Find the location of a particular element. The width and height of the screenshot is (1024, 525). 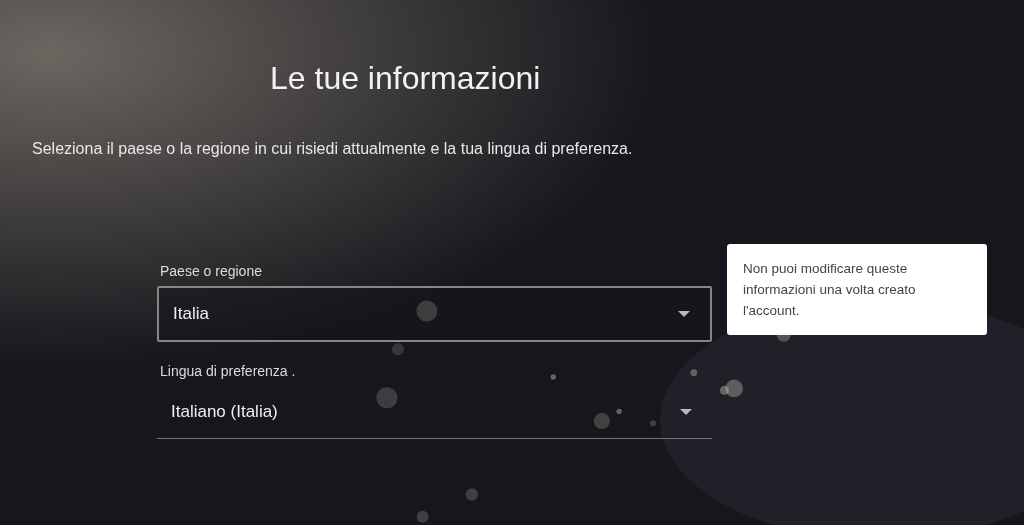

dropdown-field: Italia is located at coordinates (434, 314).